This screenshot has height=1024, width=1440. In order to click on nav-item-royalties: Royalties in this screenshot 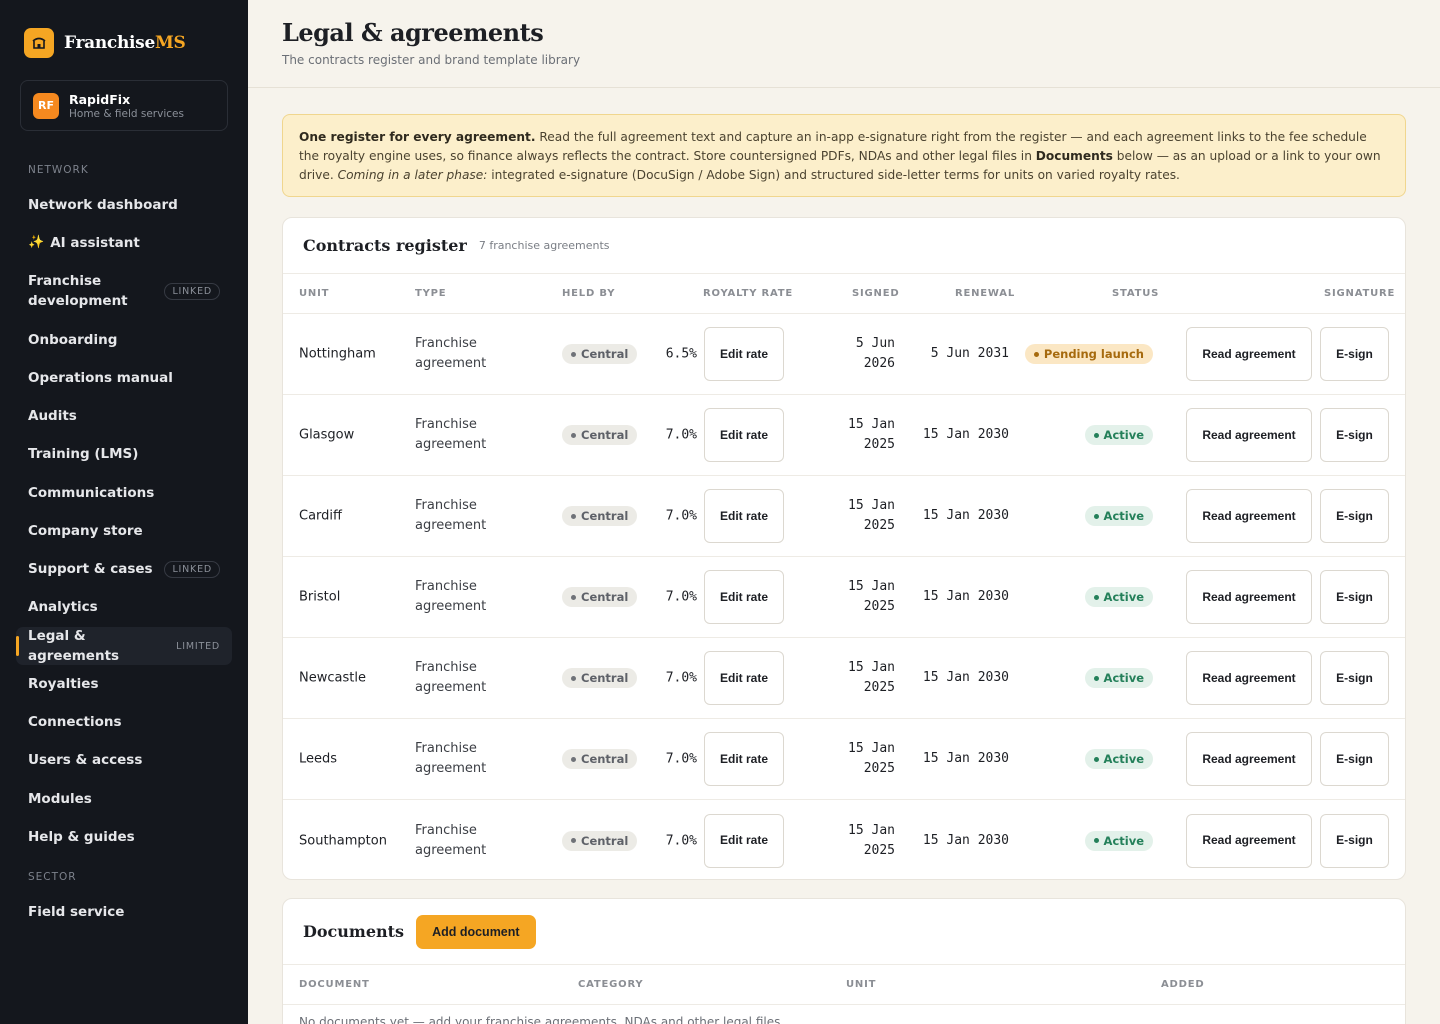, I will do `click(124, 684)`.